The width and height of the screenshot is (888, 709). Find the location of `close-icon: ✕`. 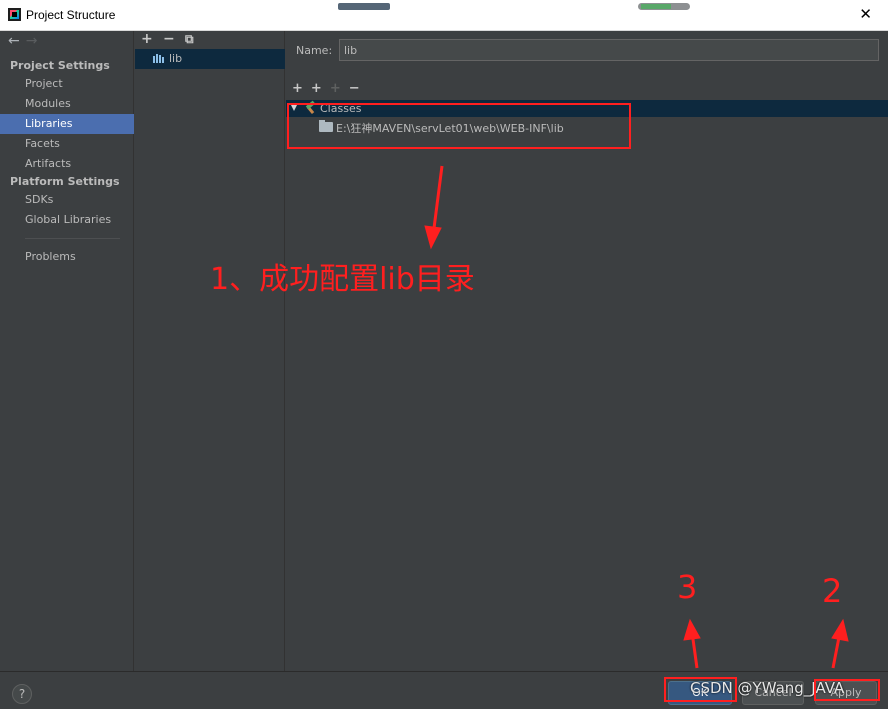

close-icon: ✕ is located at coordinates (865, 14).